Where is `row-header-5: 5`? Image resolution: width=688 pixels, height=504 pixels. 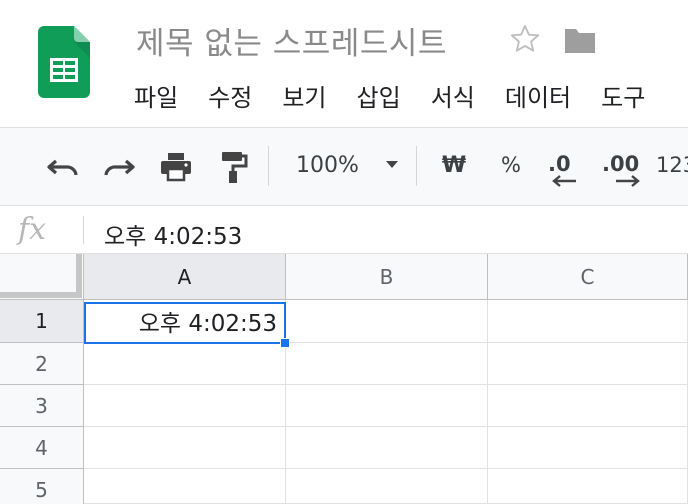 row-header-5: 5 is located at coordinates (42, 486).